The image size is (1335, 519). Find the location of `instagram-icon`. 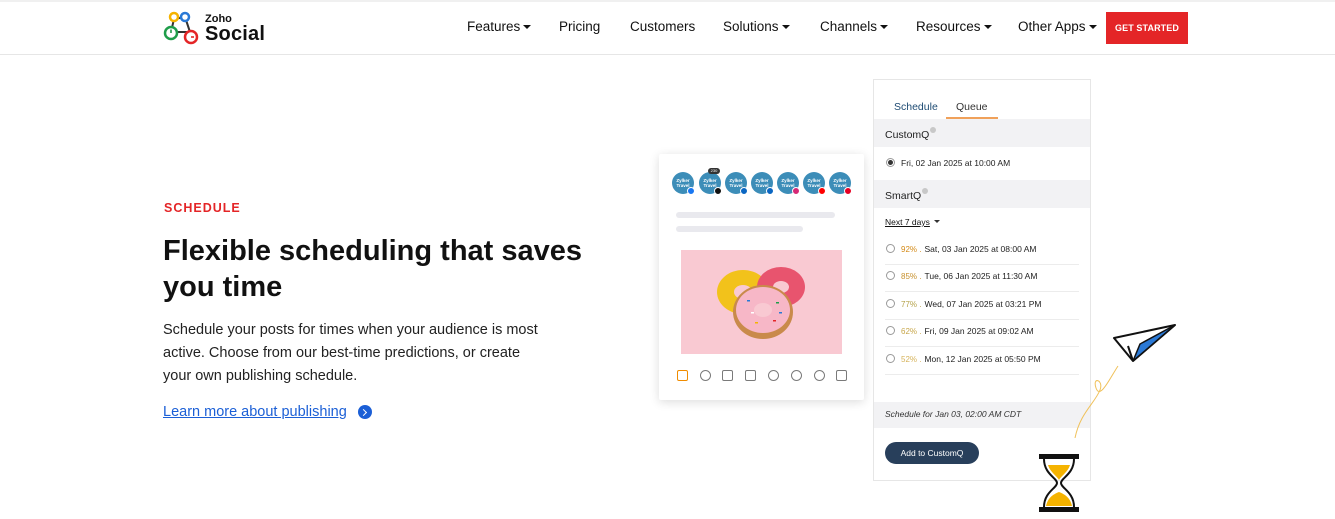

instagram-icon is located at coordinates (796, 191).